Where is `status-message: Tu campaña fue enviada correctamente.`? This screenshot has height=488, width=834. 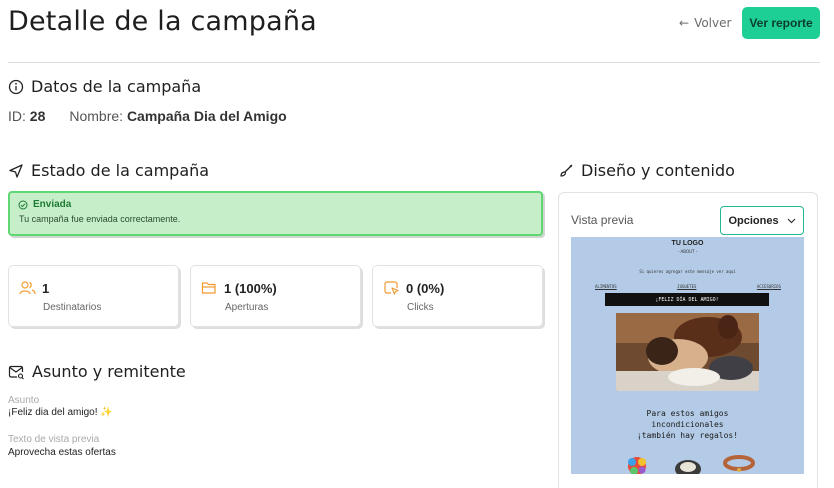 status-message: Tu campaña fue enviada correctamente. is located at coordinates (100, 219).